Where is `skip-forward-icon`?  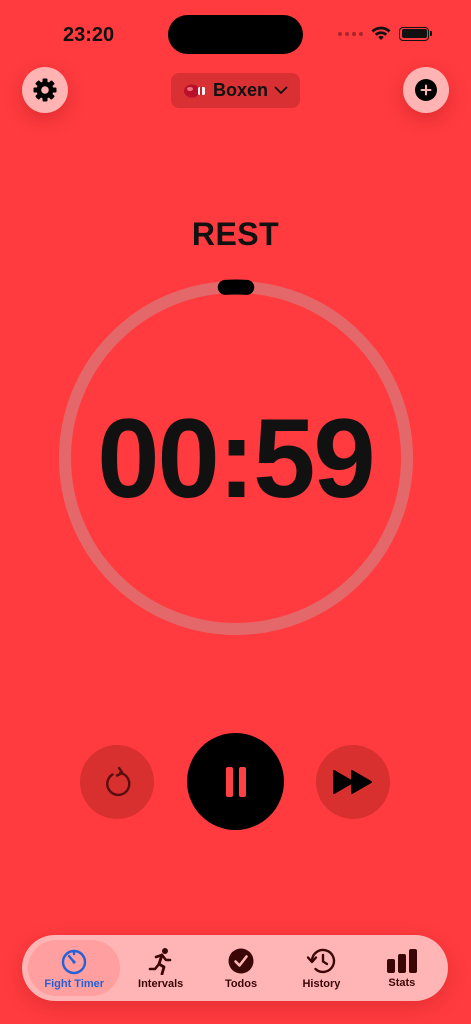 skip-forward-icon is located at coordinates (352, 782).